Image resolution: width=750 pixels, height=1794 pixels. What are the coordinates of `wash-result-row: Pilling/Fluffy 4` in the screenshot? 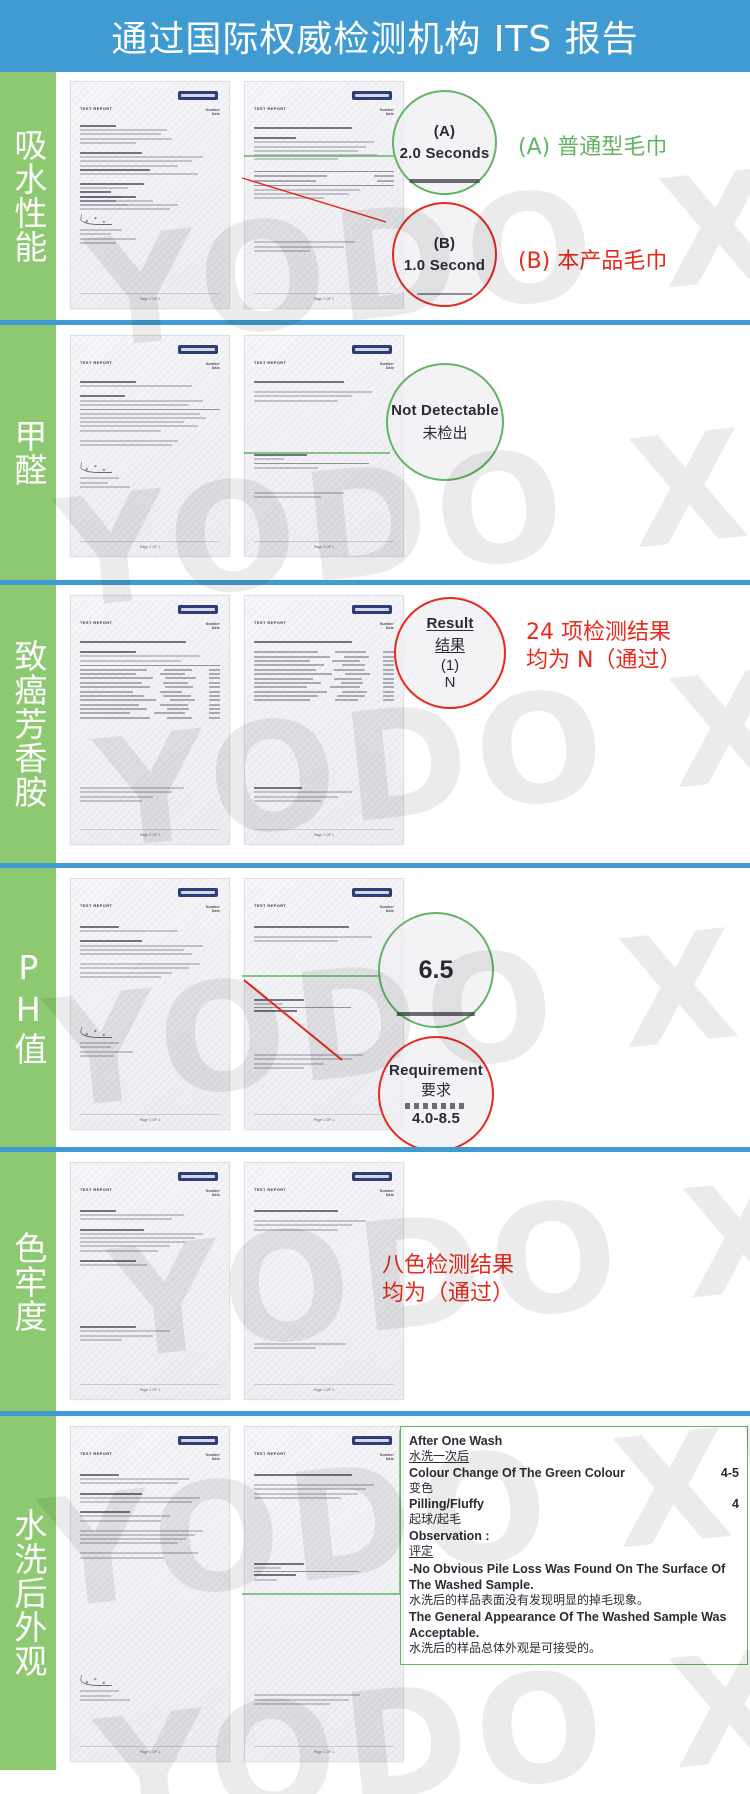 It's located at (574, 1504).